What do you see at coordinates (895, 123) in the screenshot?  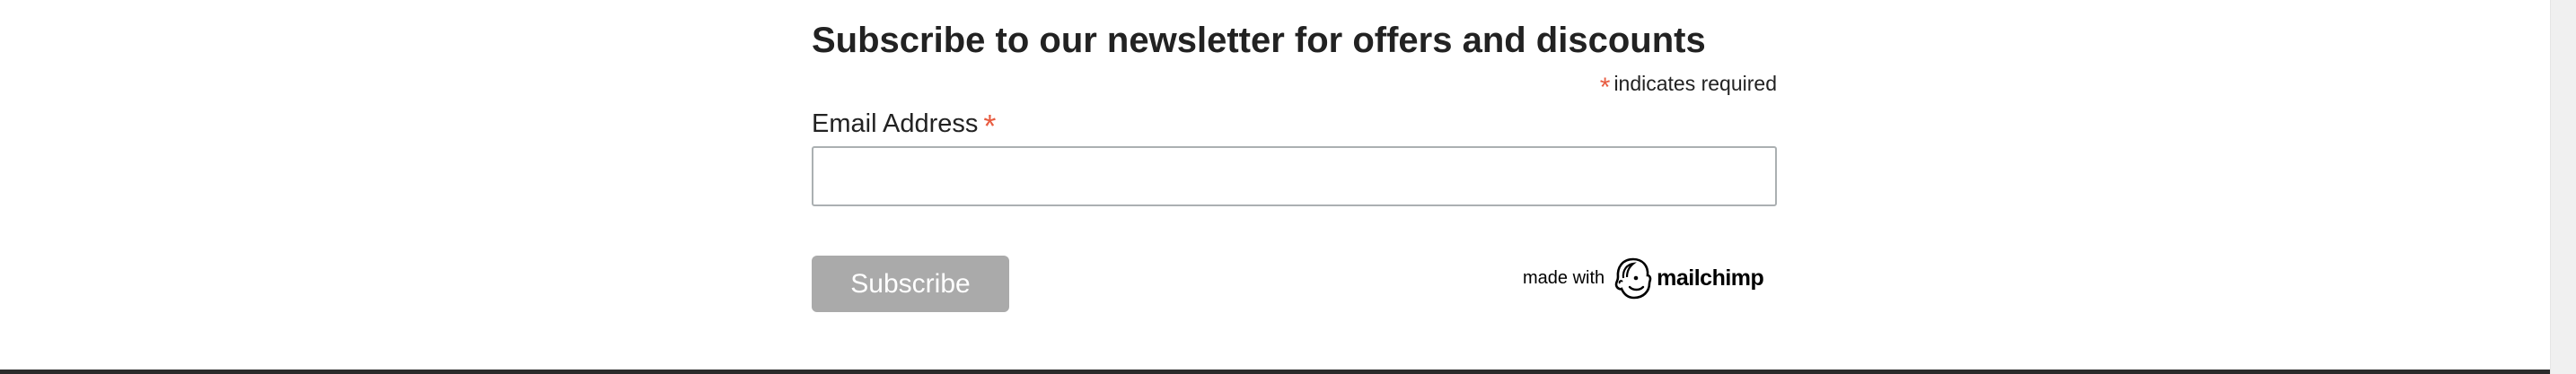 I see `email-label-text: Email Address` at bounding box center [895, 123].